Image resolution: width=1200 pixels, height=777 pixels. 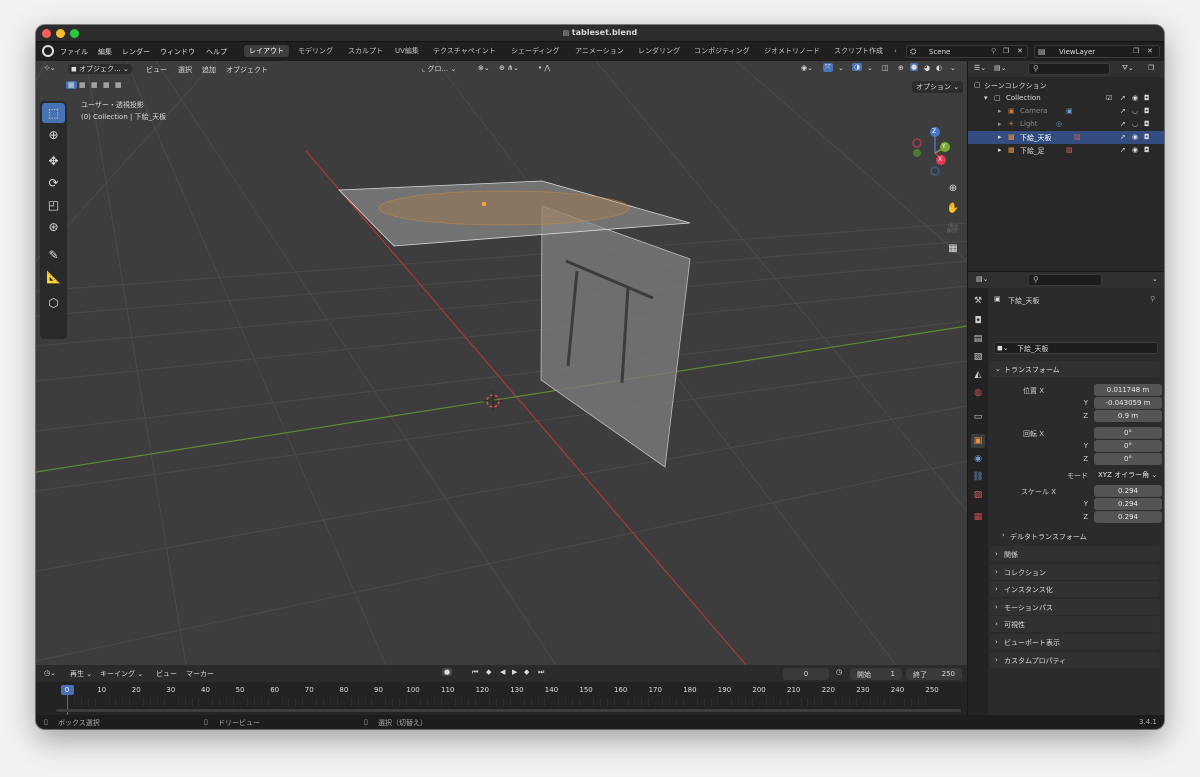 I want to click on proportional-edit-icon: • ⋀, so click(x=544, y=68).